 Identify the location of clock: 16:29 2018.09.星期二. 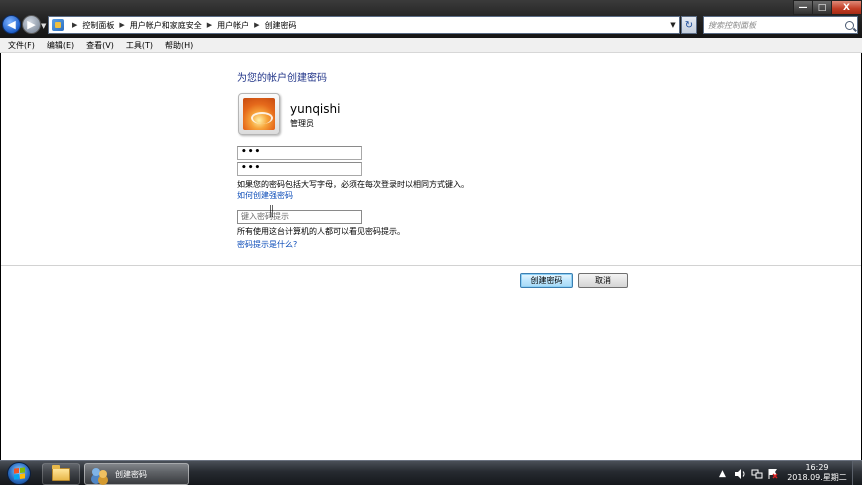
(817, 473).